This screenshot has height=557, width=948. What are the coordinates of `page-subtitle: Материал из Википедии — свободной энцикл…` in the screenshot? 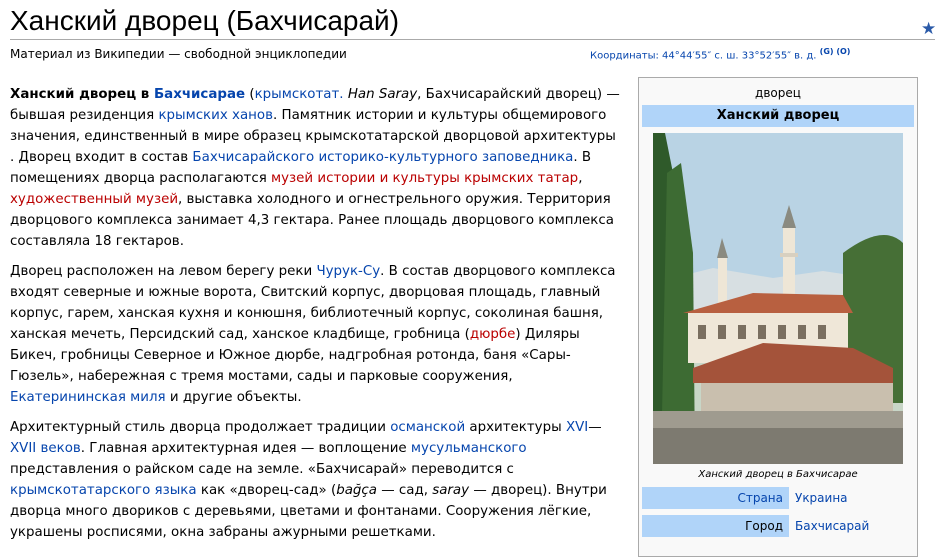 It's located at (178, 54).